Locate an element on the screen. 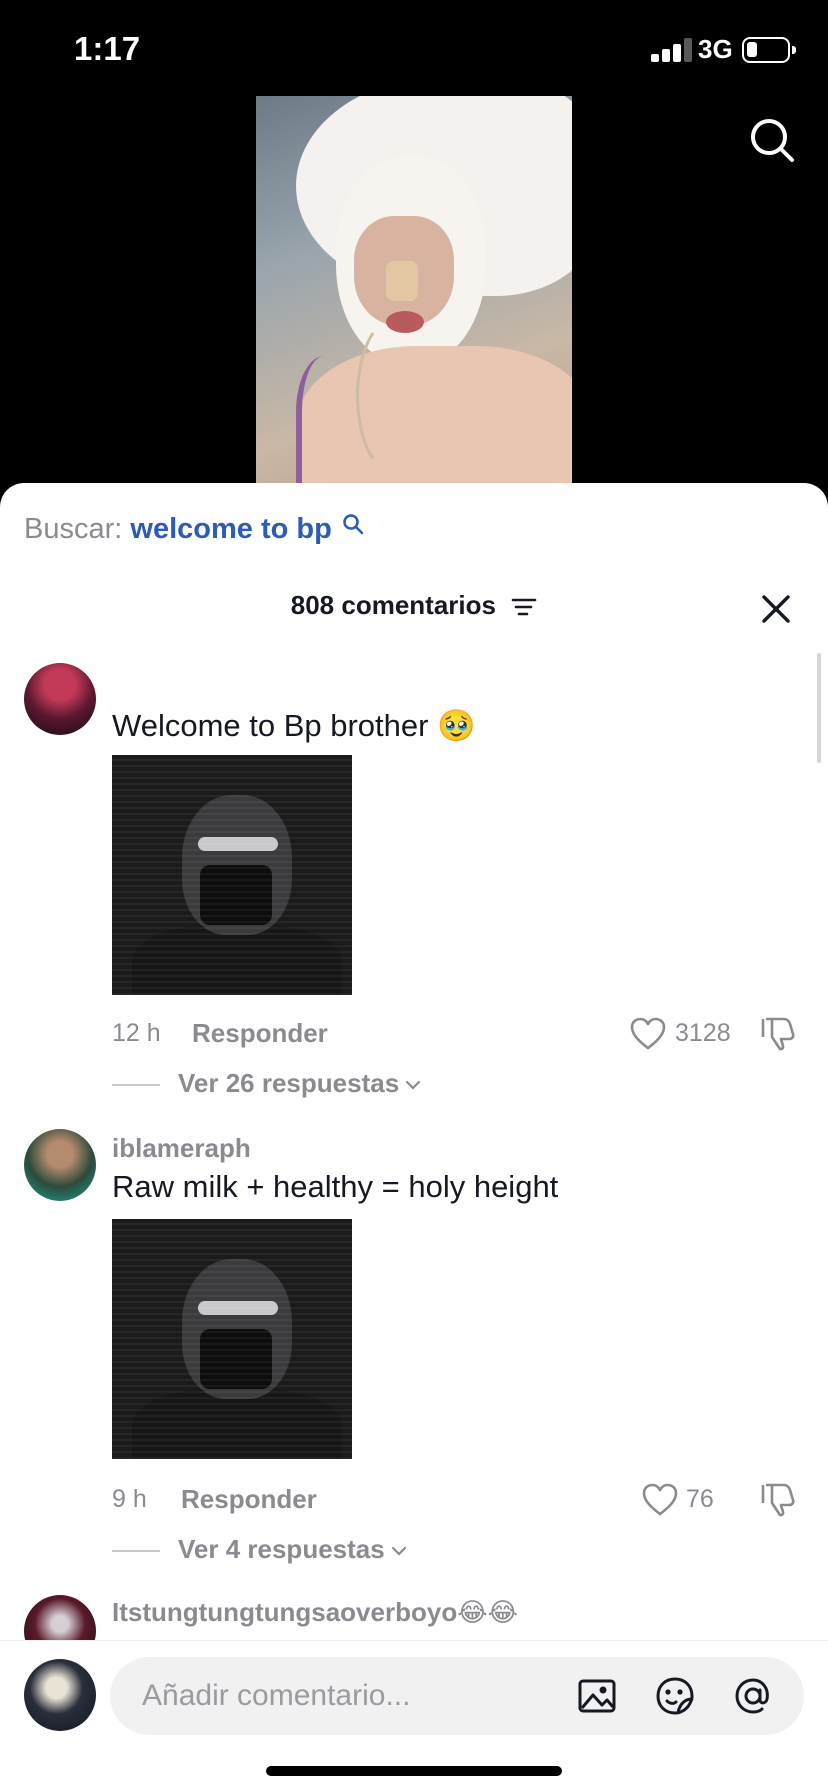  search-prefix: Buscar: is located at coordinates (73, 529).